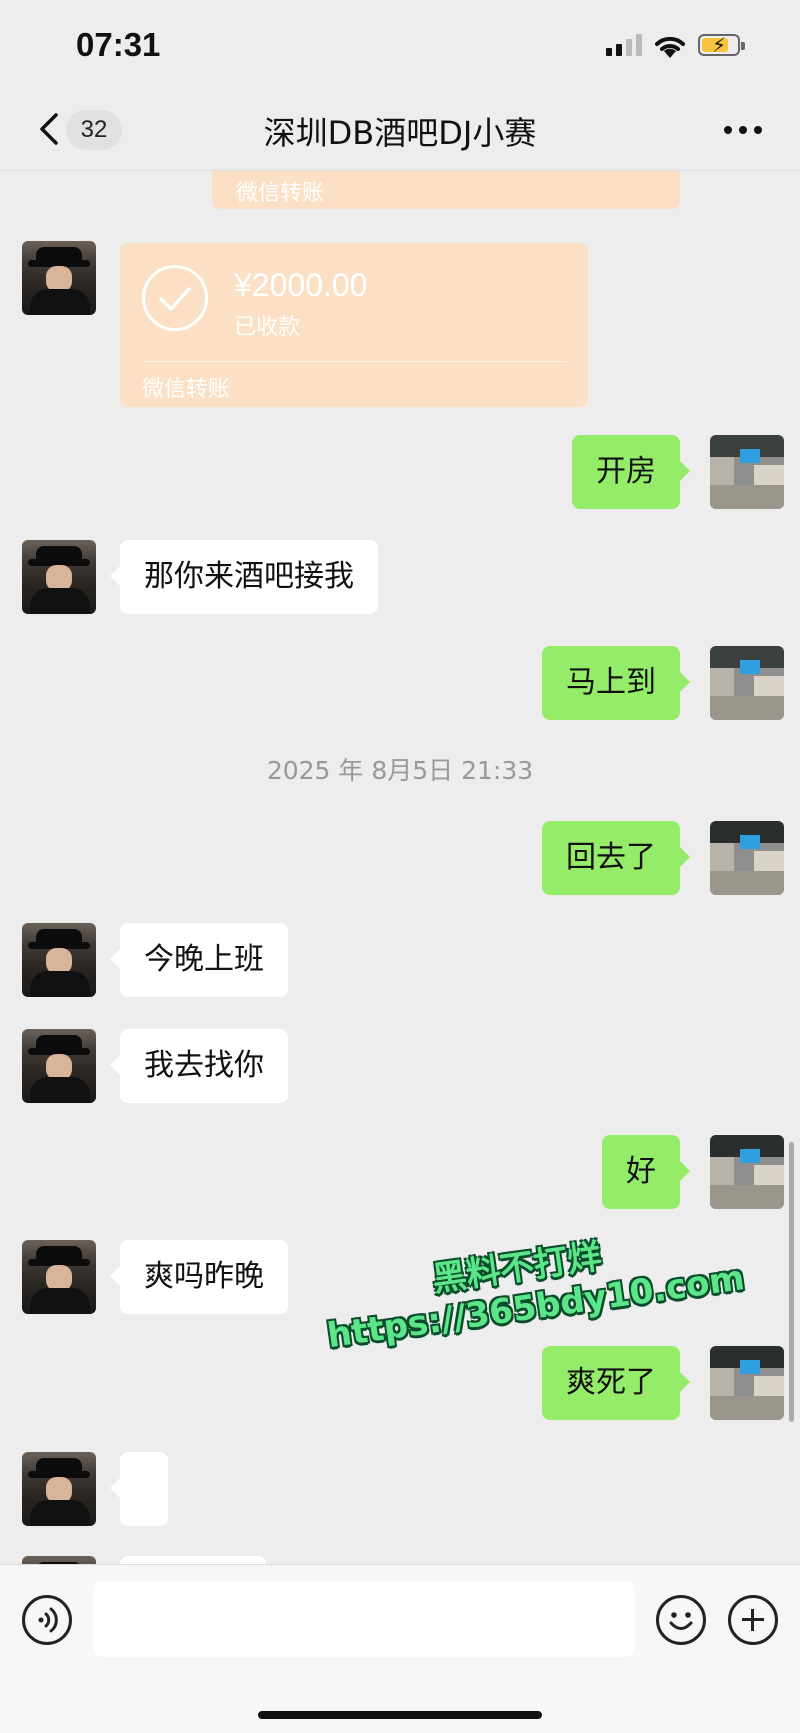 The width and height of the screenshot is (800, 1733). I want to click on transfer-card: ¥2000.00 已收款 微信转账, so click(354, 325).